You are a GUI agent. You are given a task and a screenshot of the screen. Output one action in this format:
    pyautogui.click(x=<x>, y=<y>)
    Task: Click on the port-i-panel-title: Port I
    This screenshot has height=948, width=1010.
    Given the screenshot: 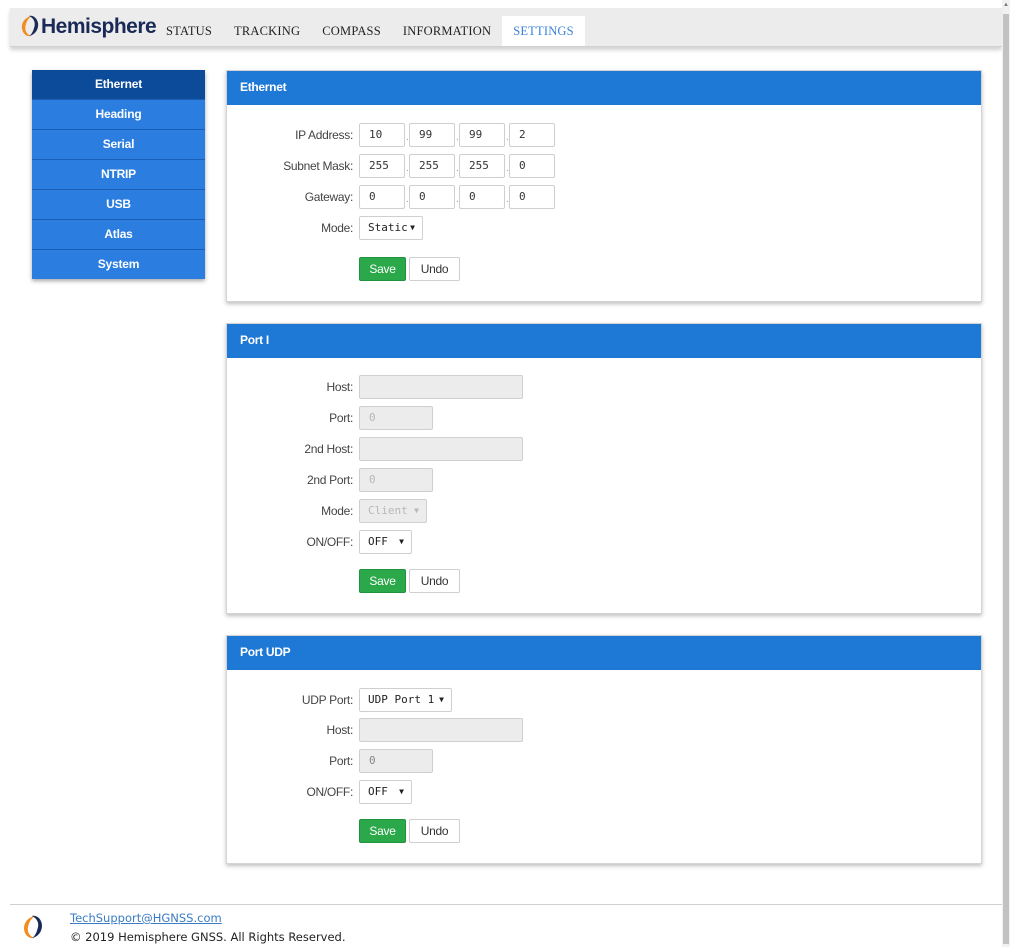 What is the action you would take?
    pyautogui.click(x=604, y=341)
    